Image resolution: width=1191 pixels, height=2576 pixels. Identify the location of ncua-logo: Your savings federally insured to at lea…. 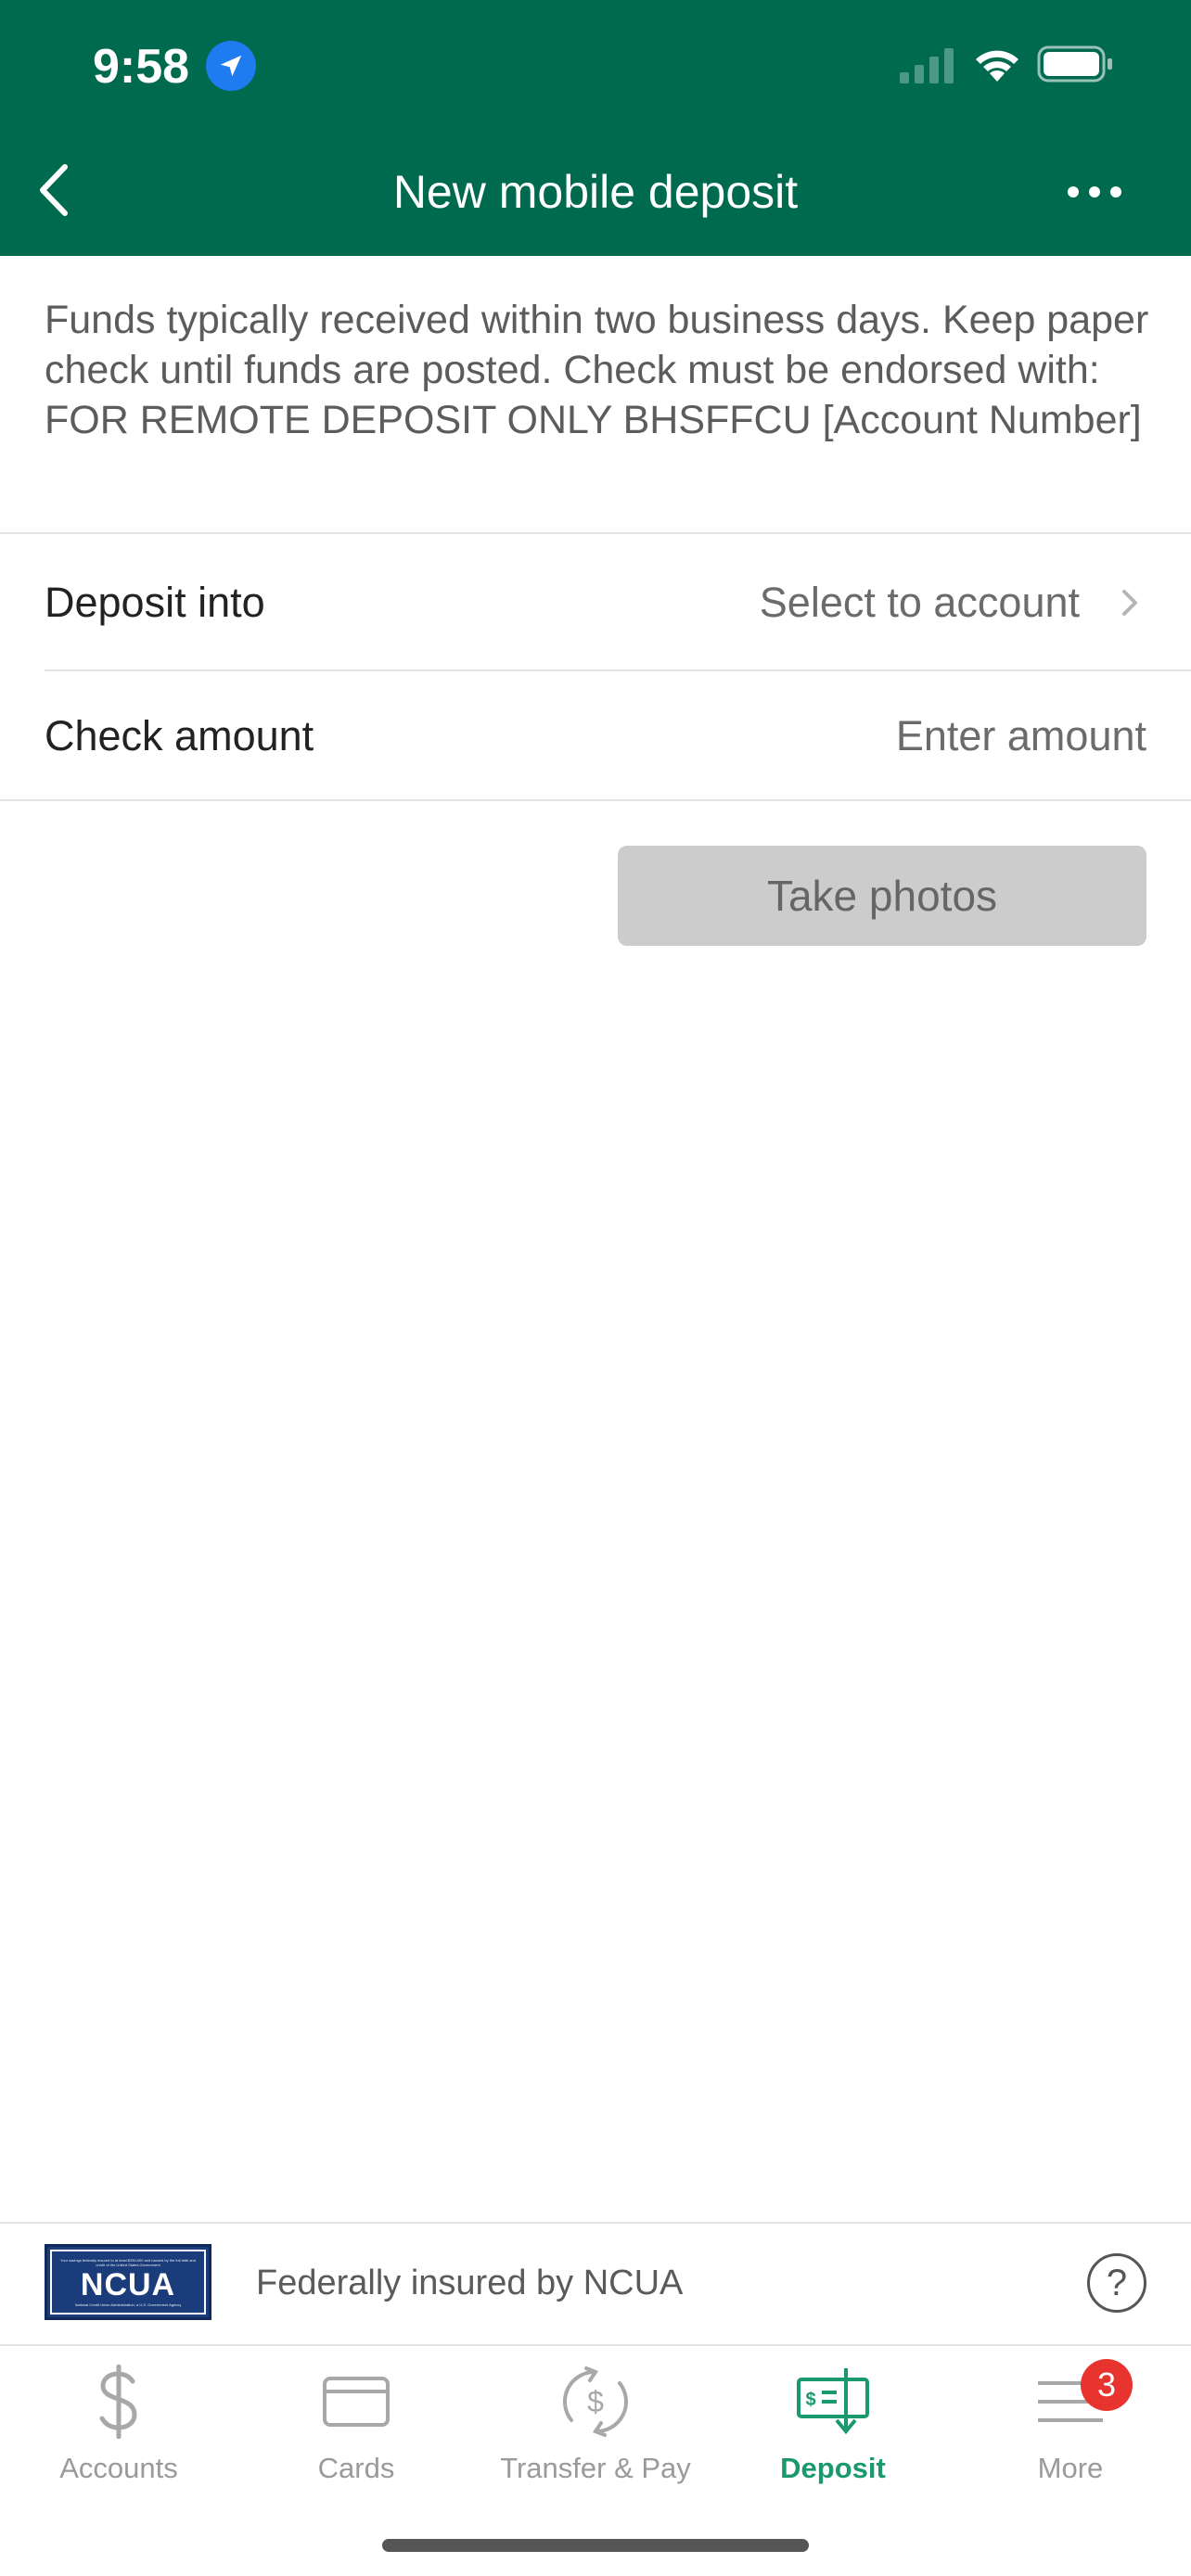
(128, 2282).